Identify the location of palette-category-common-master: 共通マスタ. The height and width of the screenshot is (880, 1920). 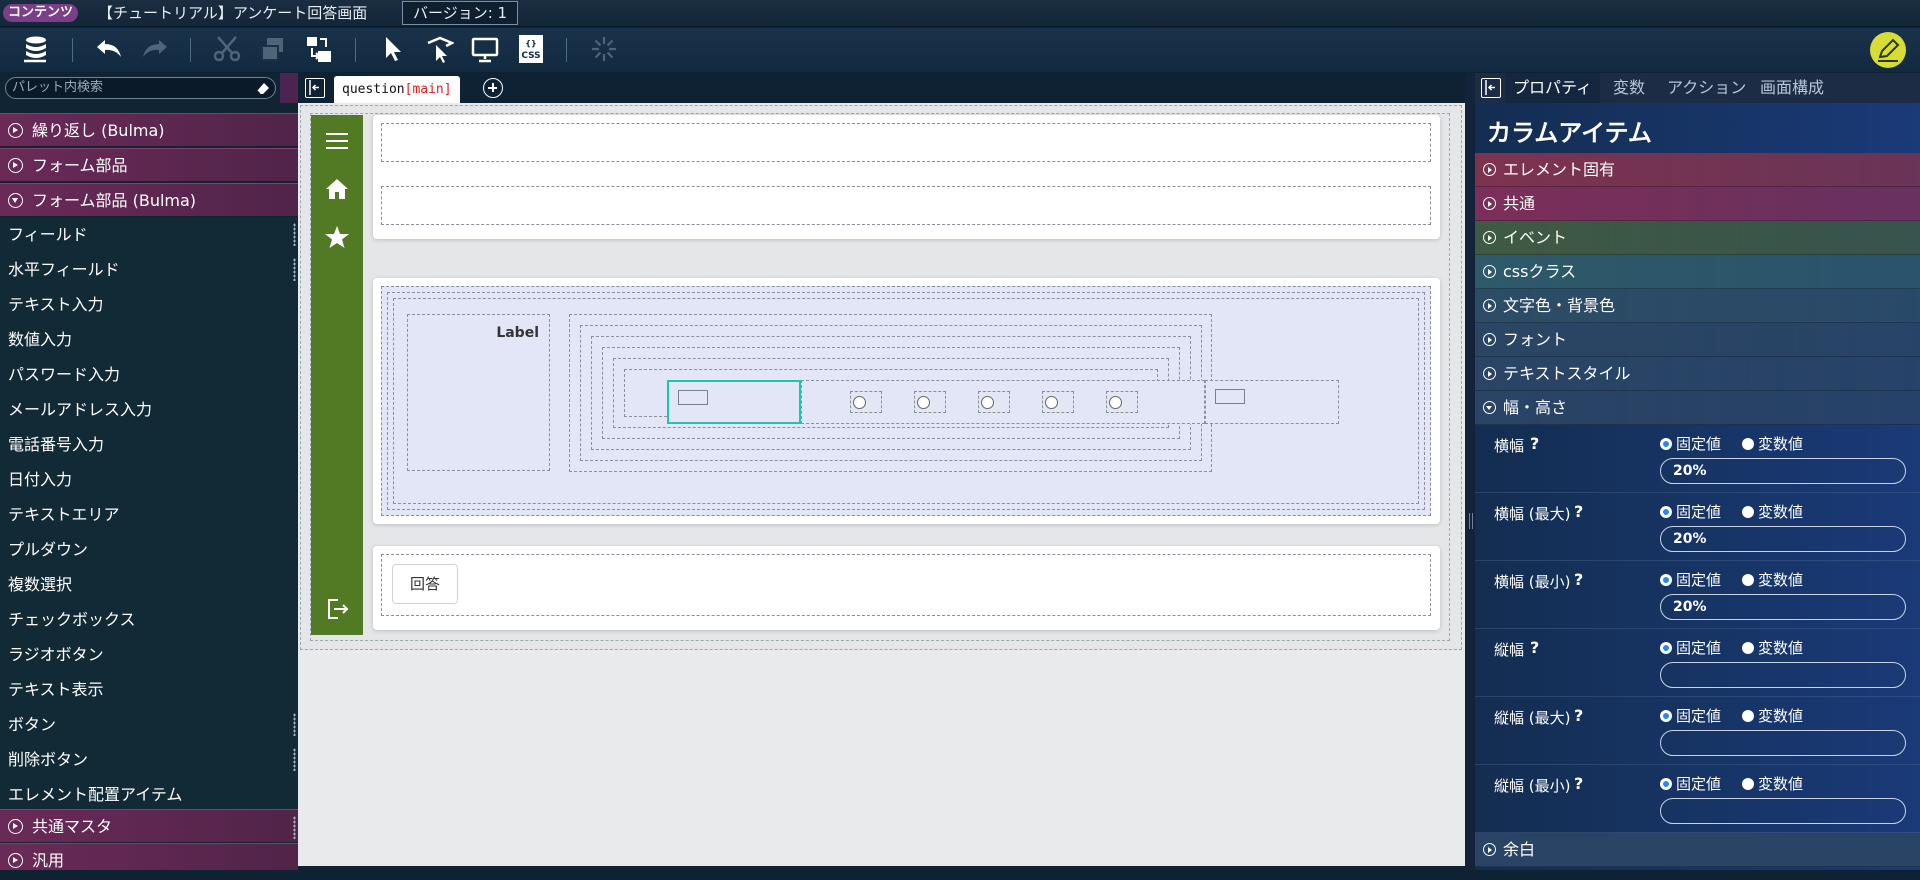
(149, 825).